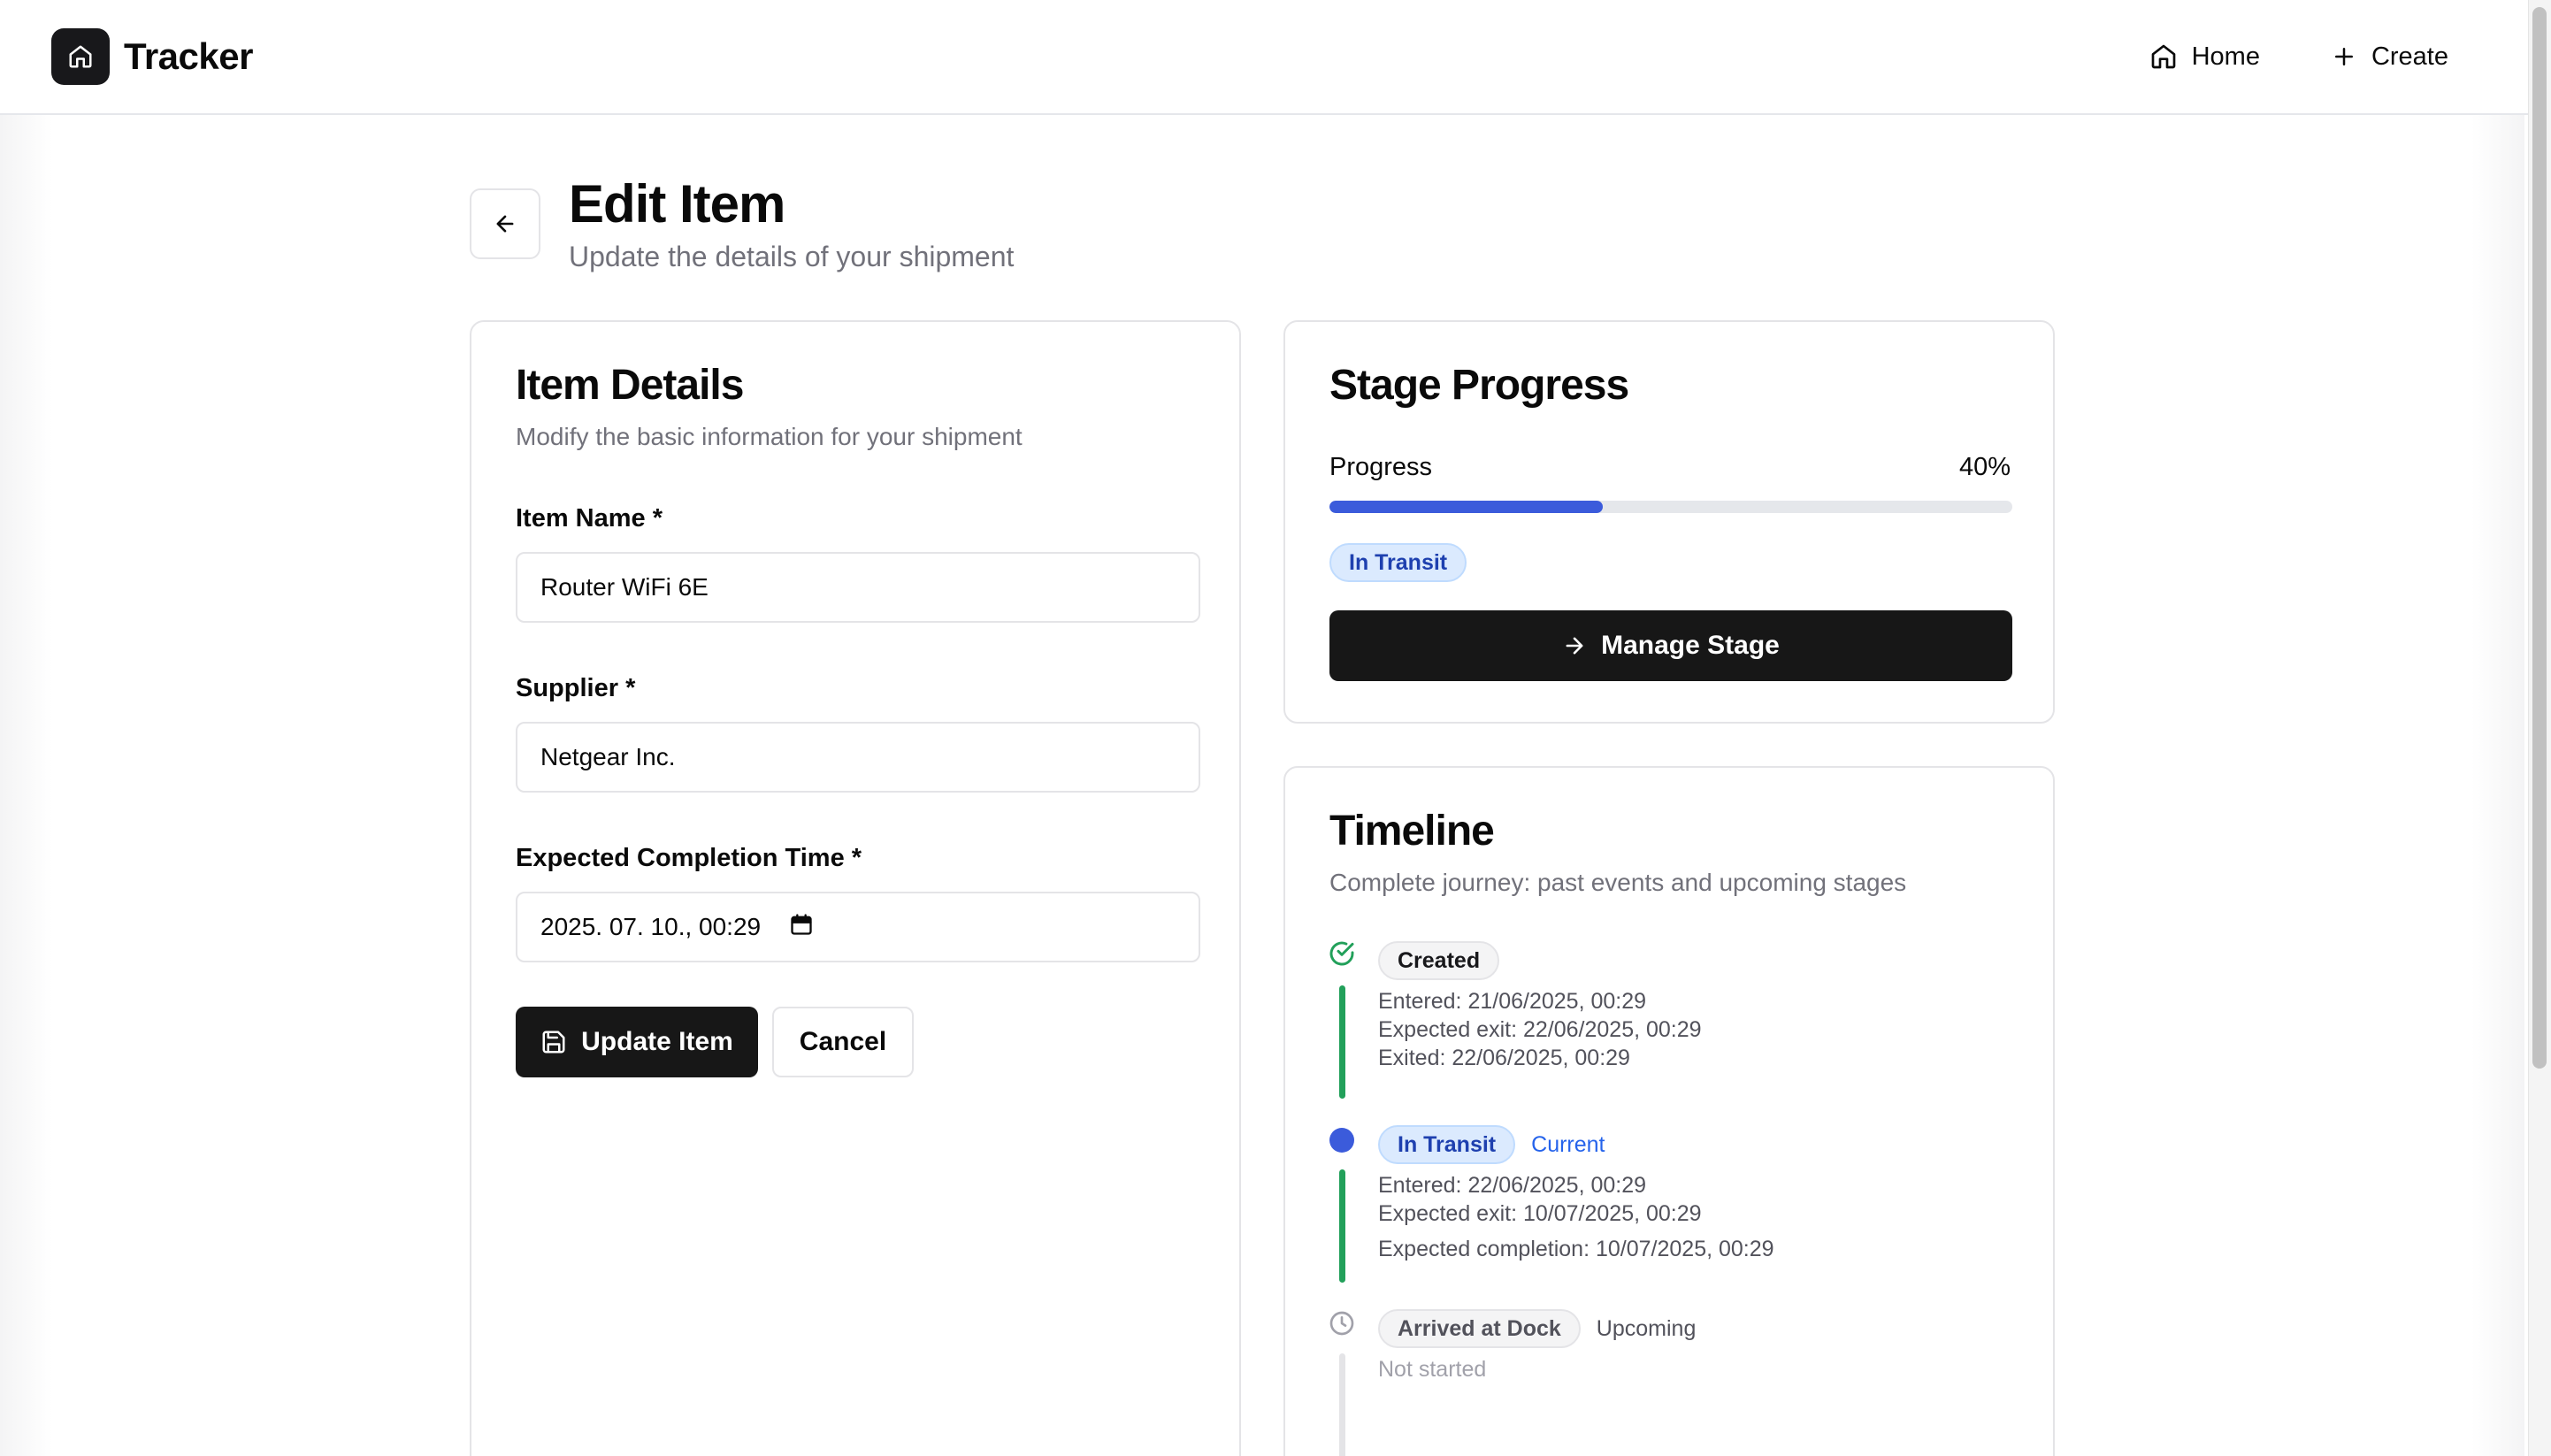  I want to click on scrollbar-thumb, so click(2539, 538).